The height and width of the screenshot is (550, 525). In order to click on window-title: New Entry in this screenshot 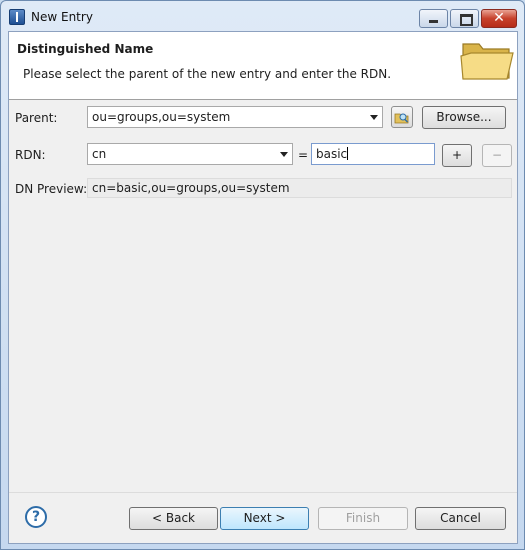, I will do `click(62, 17)`.